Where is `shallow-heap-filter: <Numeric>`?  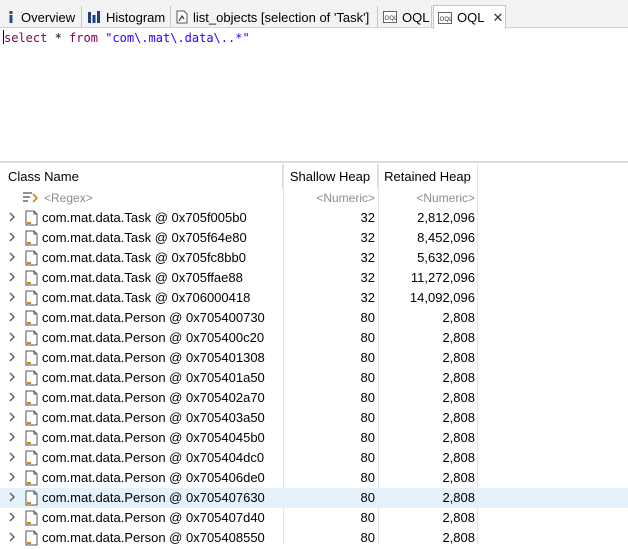 shallow-heap-filter: <Numeric> is located at coordinates (329, 198).